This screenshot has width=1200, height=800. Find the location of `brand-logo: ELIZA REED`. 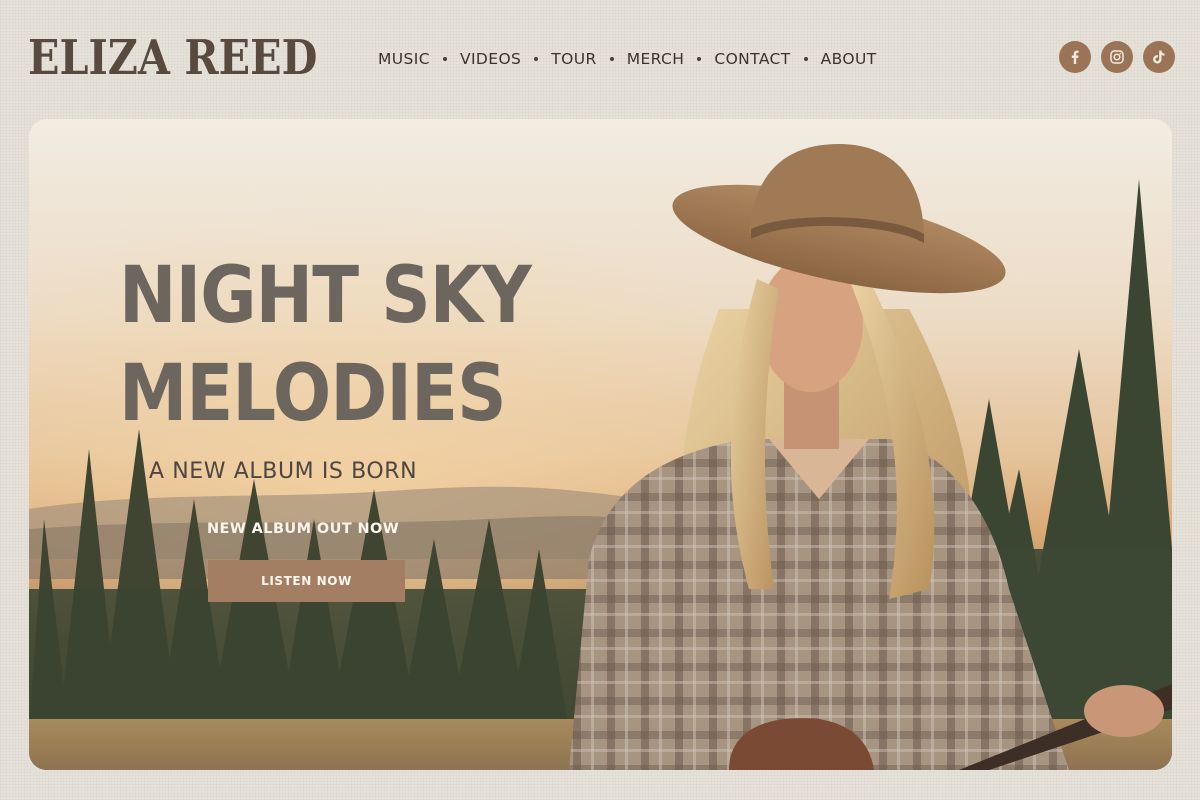

brand-logo: ELIZA REED is located at coordinates (172, 58).